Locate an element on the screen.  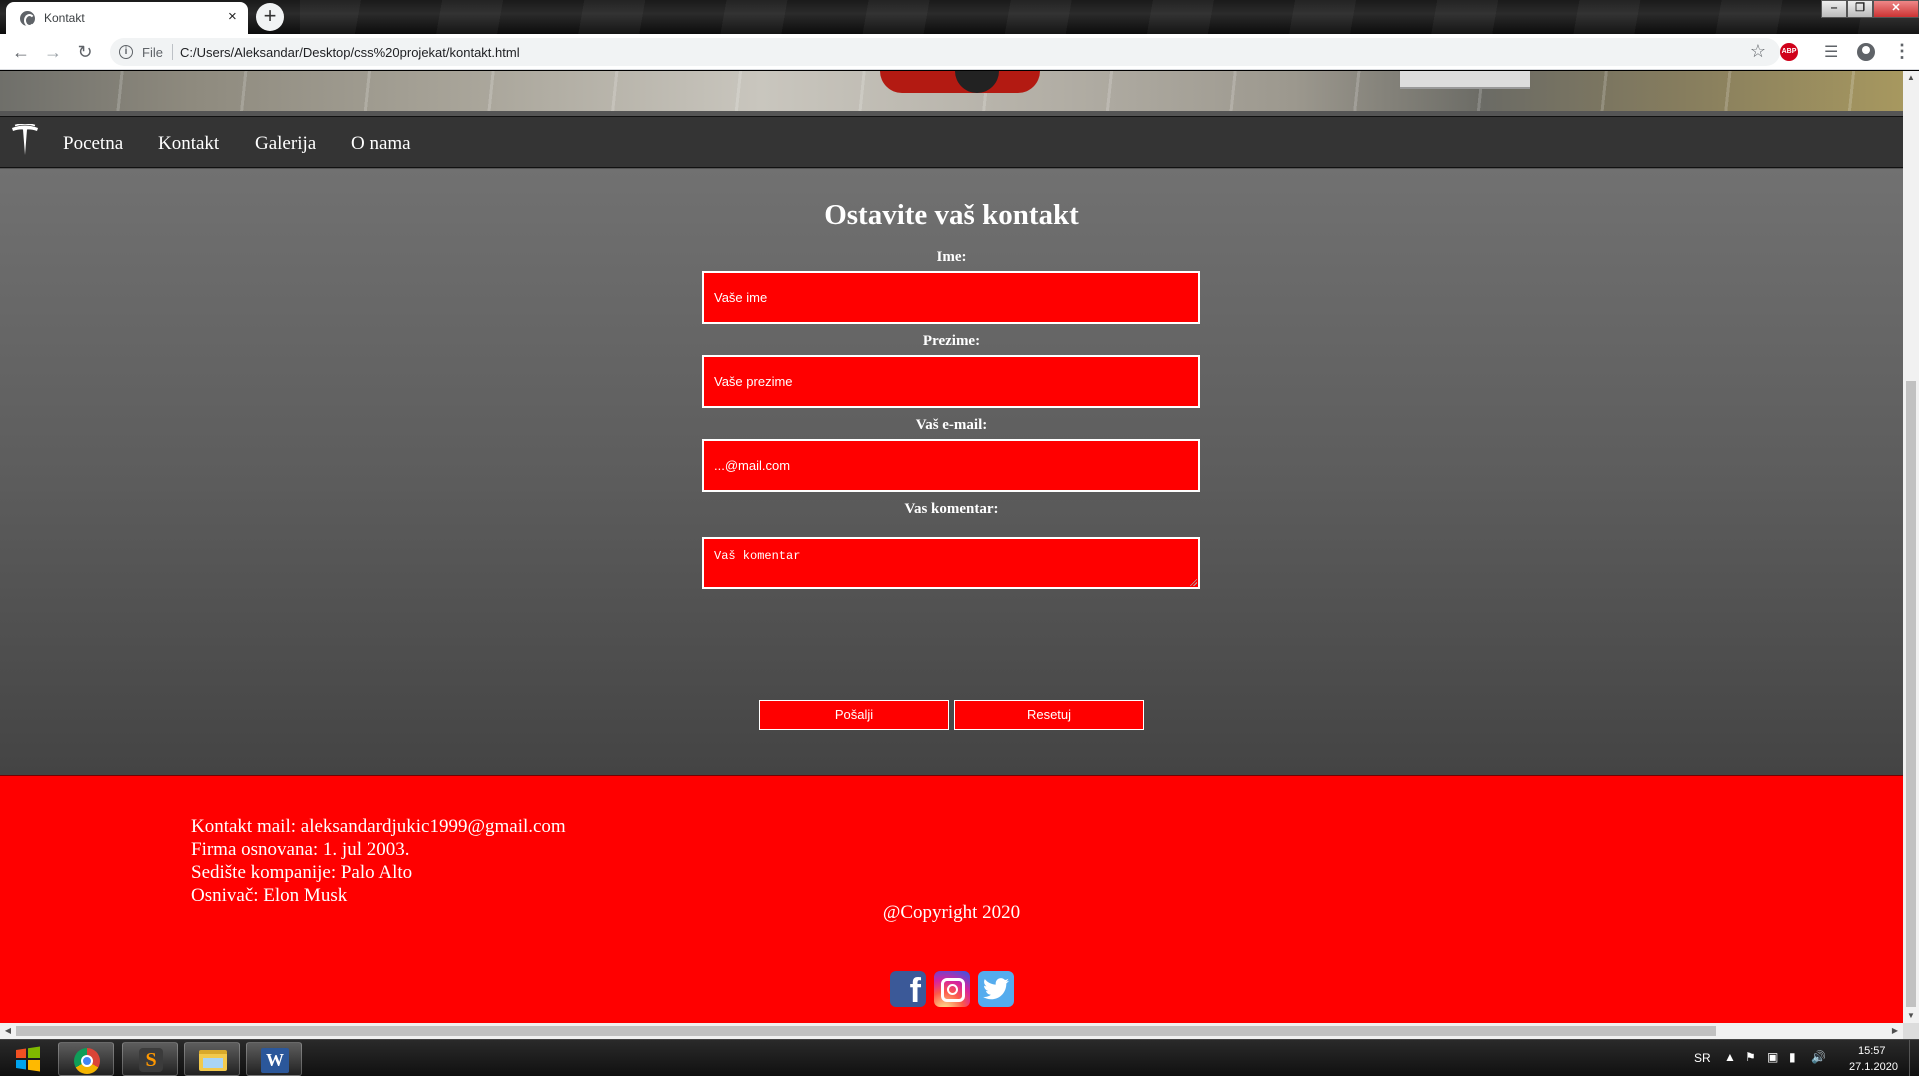
ime-input: Vaše ime is located at coordinates (951, 297).